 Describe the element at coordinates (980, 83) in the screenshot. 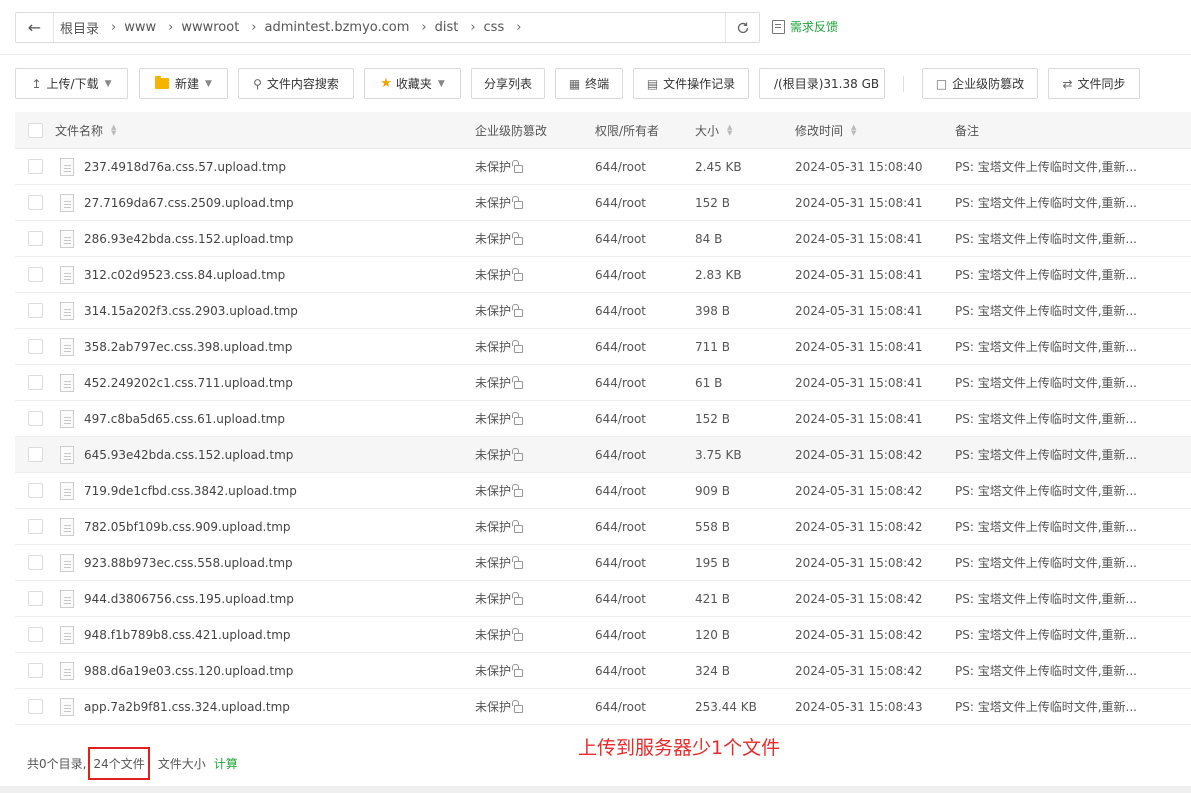

I see `tamper-proof-button: □ 企业级防篡改` at that location.